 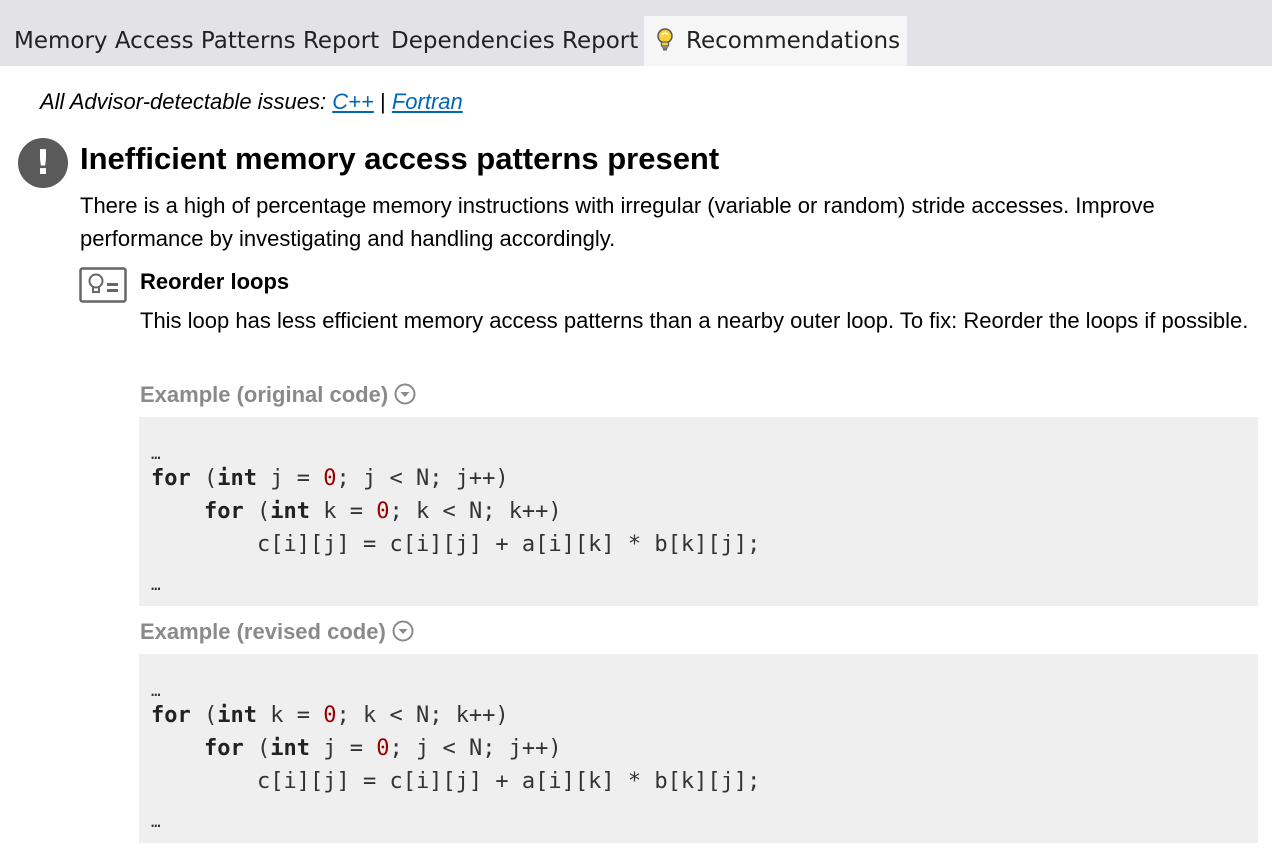 I want to click on example-original-toggle: Example (original code), so click(x=278, y=395).